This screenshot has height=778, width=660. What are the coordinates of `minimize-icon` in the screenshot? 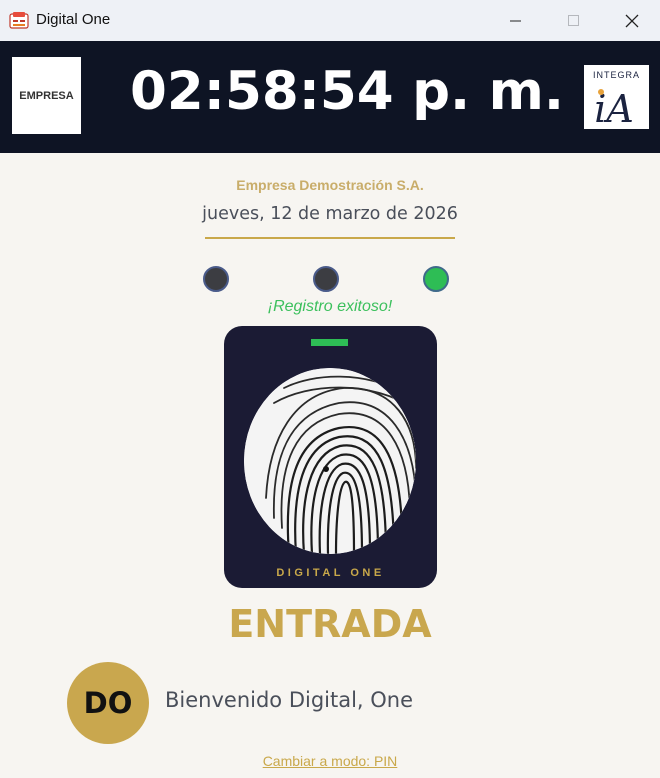 It's located at (515, 20).